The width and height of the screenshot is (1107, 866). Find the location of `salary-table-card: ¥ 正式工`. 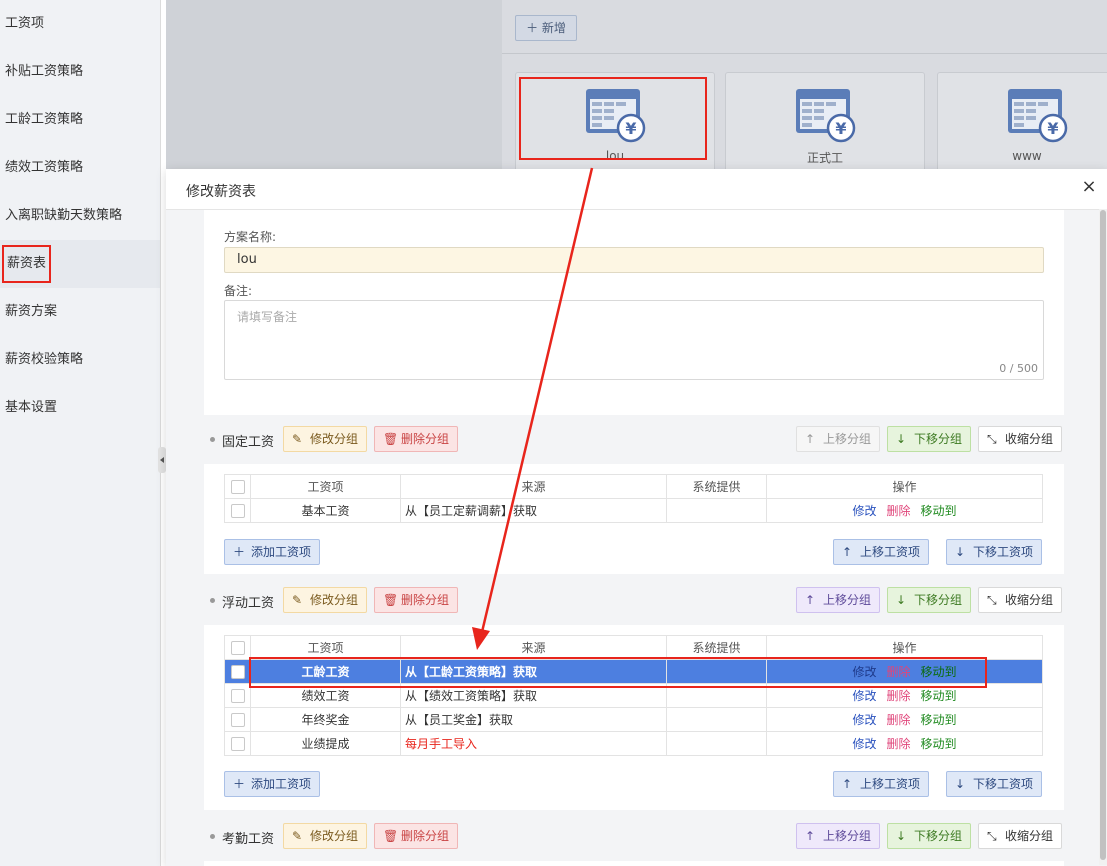

salary-table-card: ¥ 正式工 is located at coordinates (825, 122).